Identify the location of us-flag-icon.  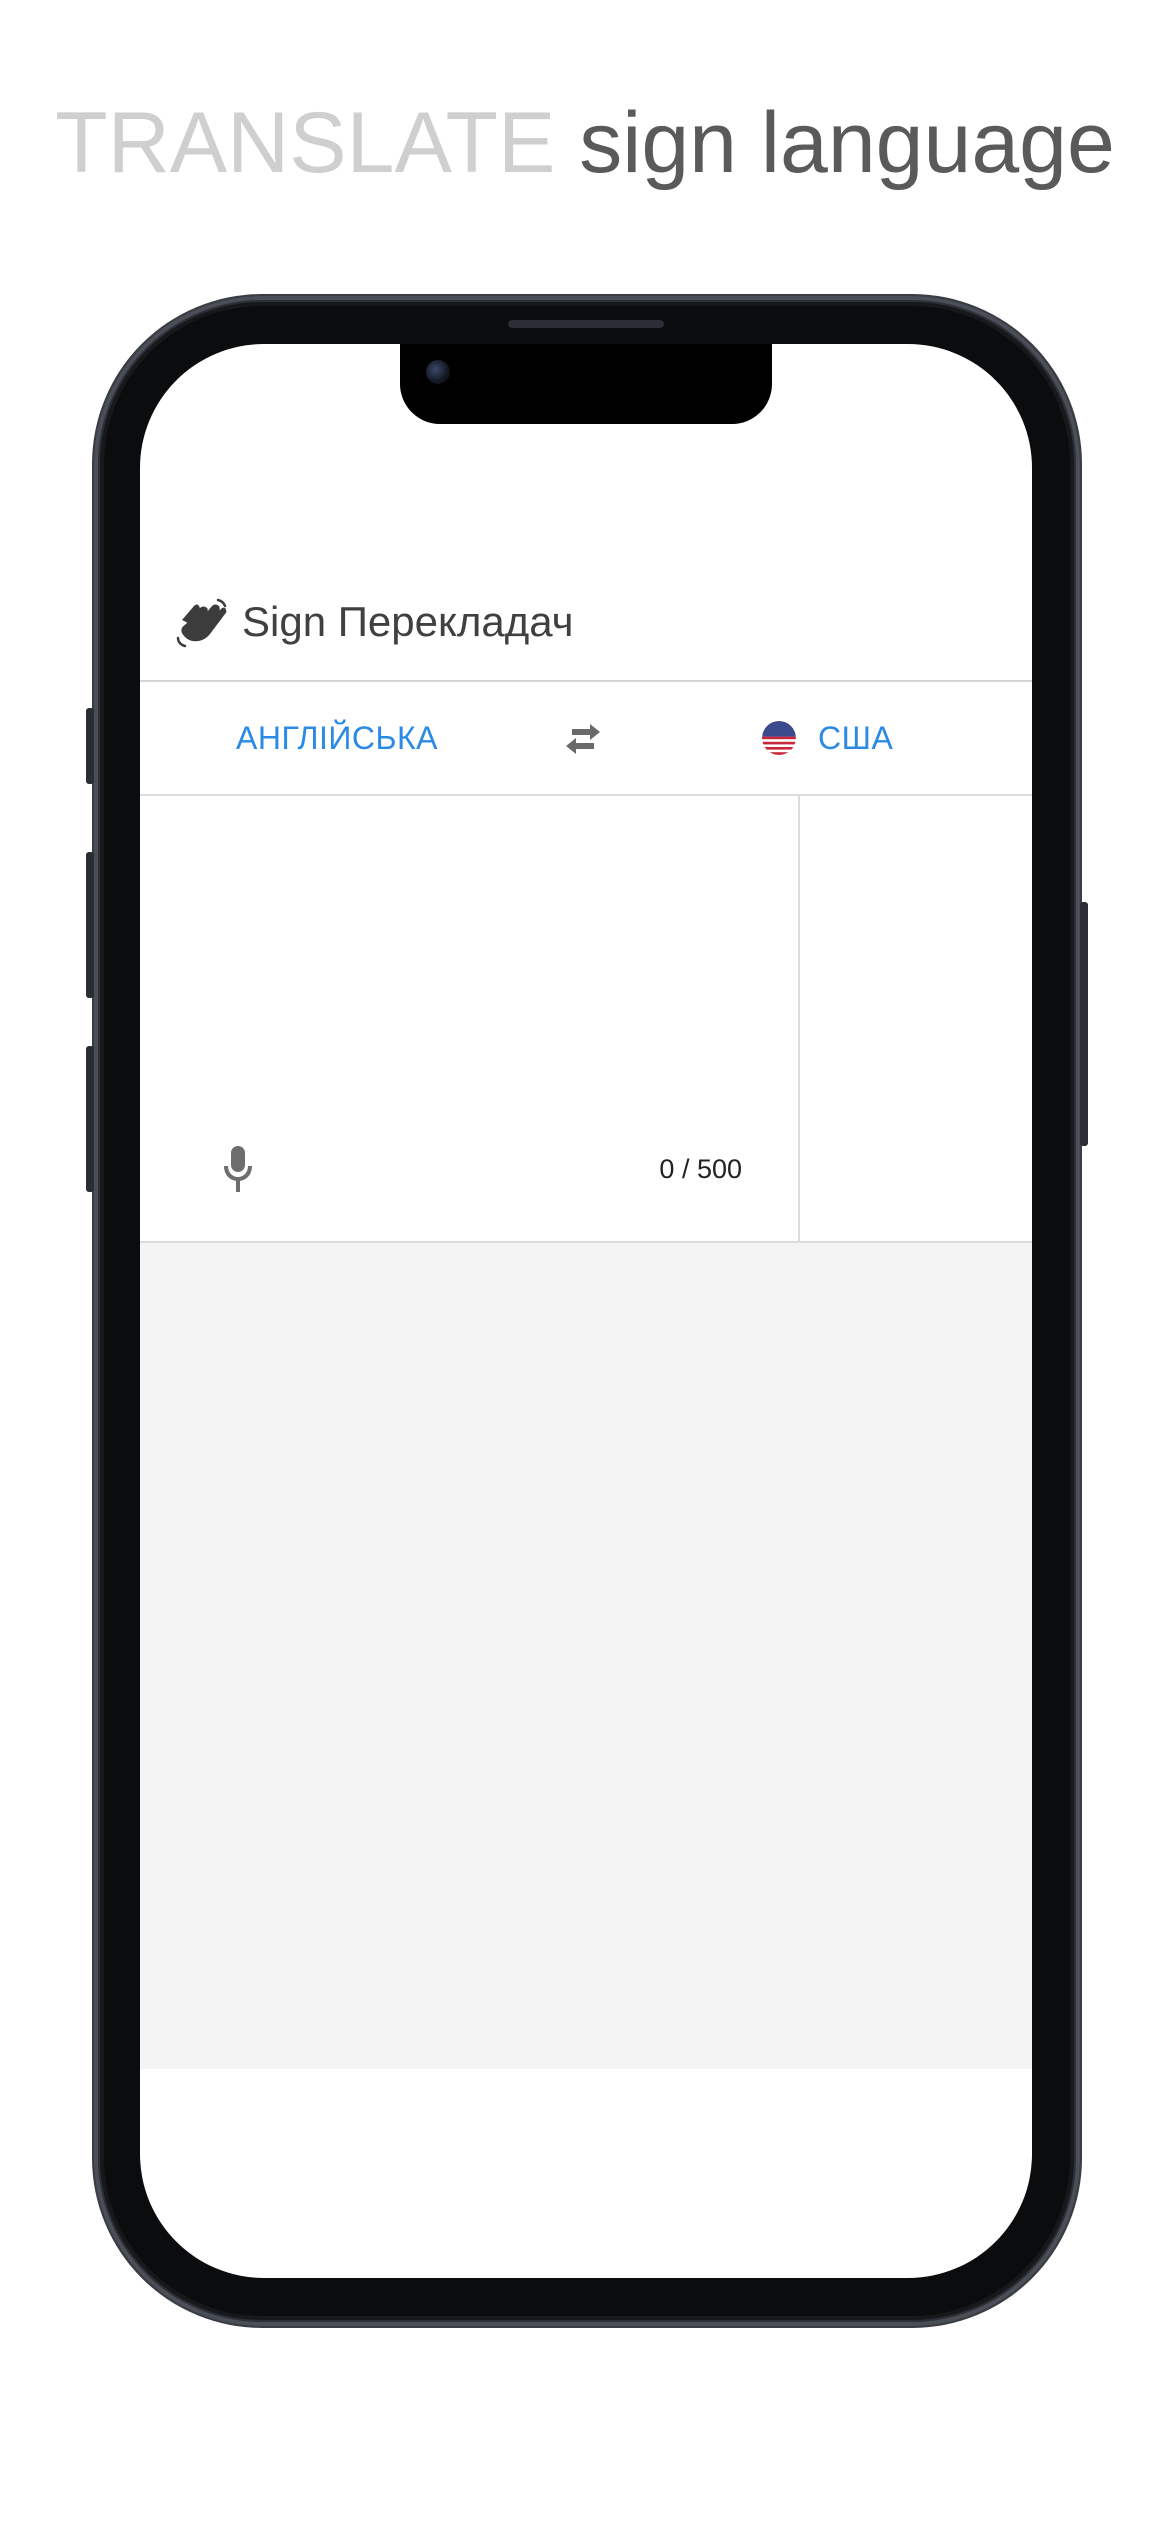
(779, 738).